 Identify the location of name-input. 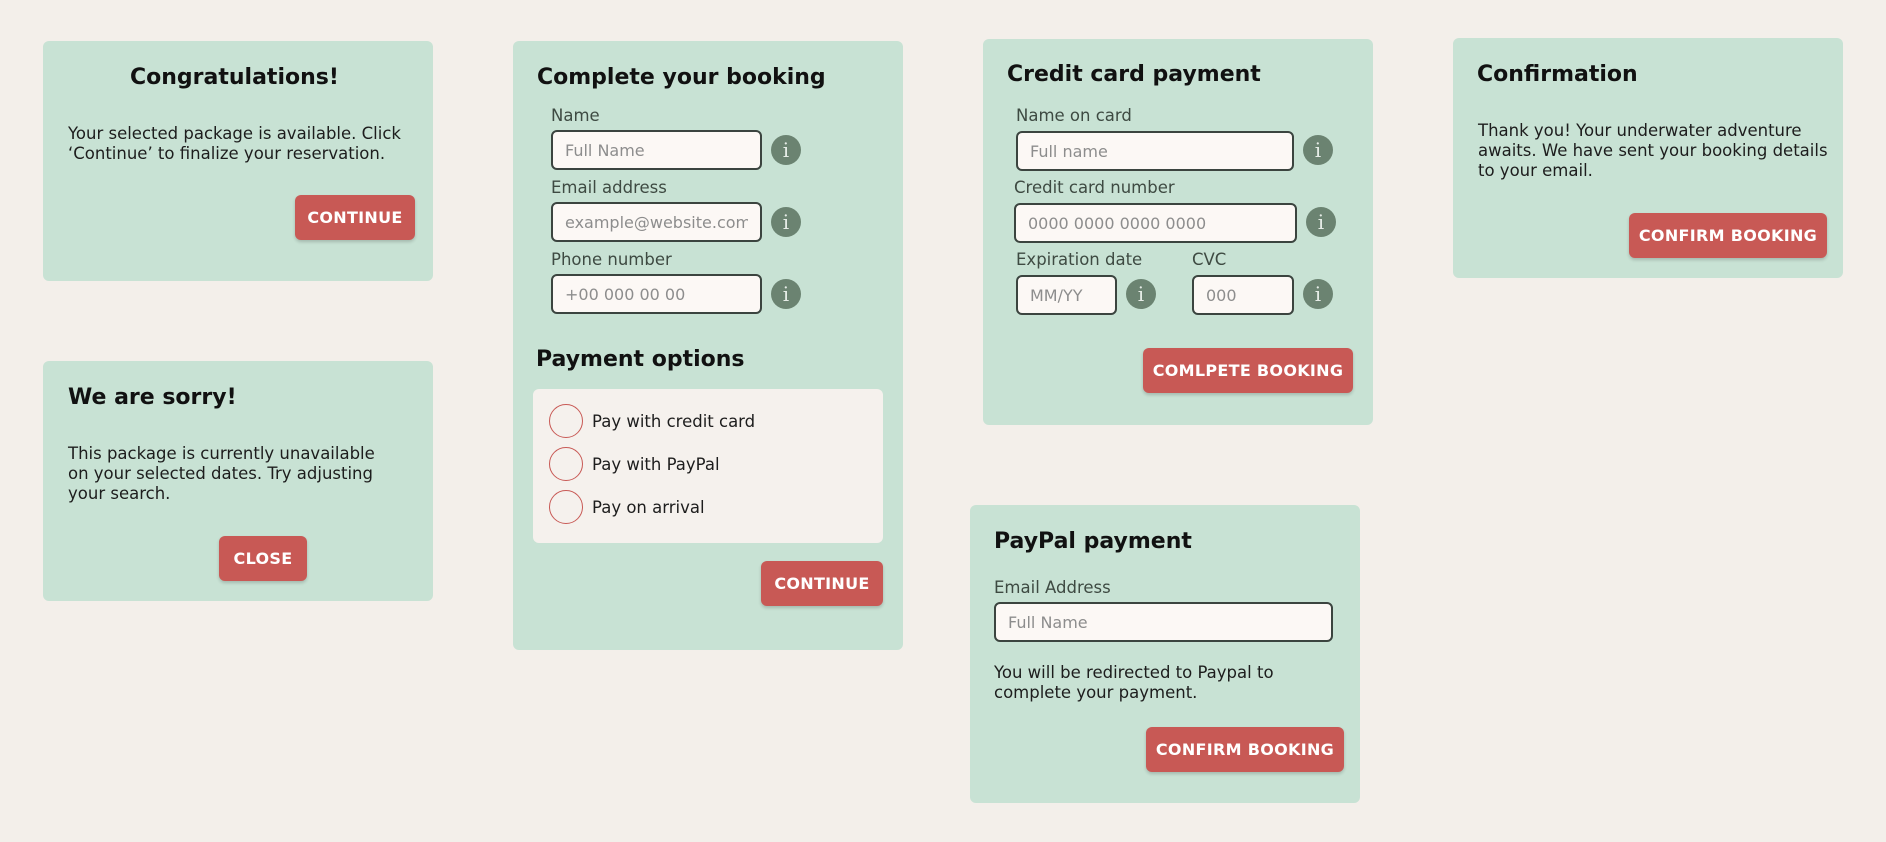
(656, 150).